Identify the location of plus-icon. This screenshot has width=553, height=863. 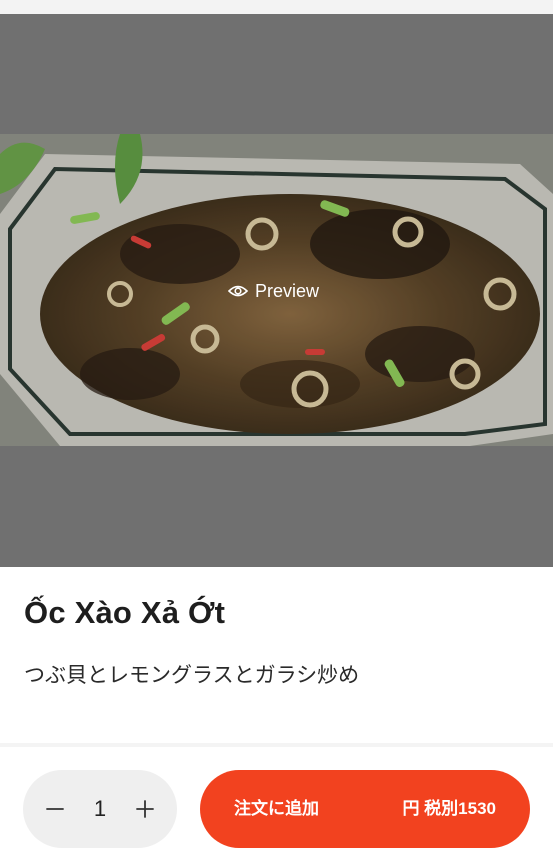
(145, 809).